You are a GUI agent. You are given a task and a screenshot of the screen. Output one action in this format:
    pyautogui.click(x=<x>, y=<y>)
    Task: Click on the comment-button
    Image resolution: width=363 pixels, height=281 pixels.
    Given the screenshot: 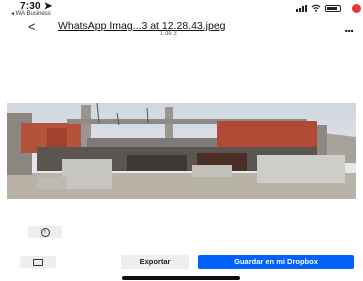 What is the action you would take?
    pyautogui.click(x=38, y=262)
    